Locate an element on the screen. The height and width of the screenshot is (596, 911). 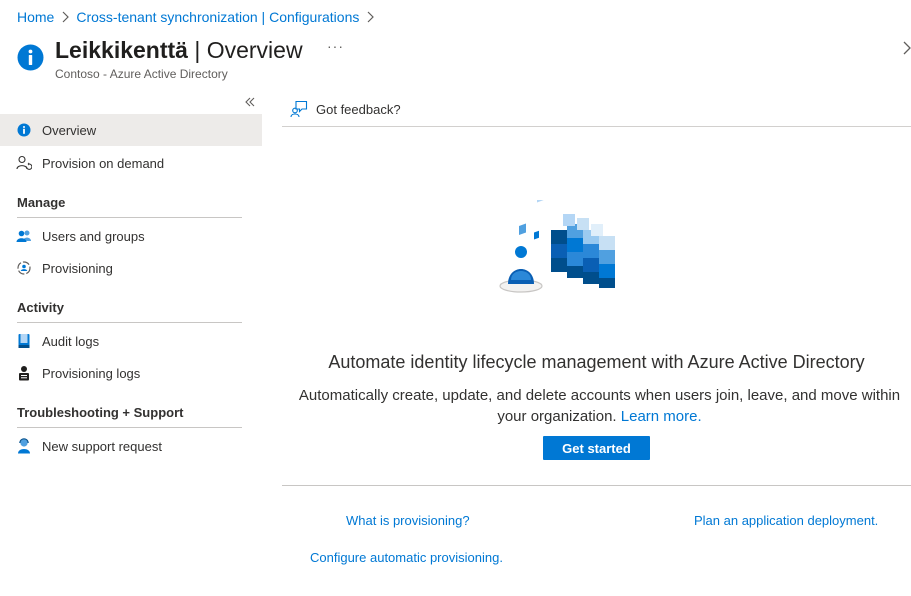
double-chevron-left-icon is located at coordinates (250, 102).